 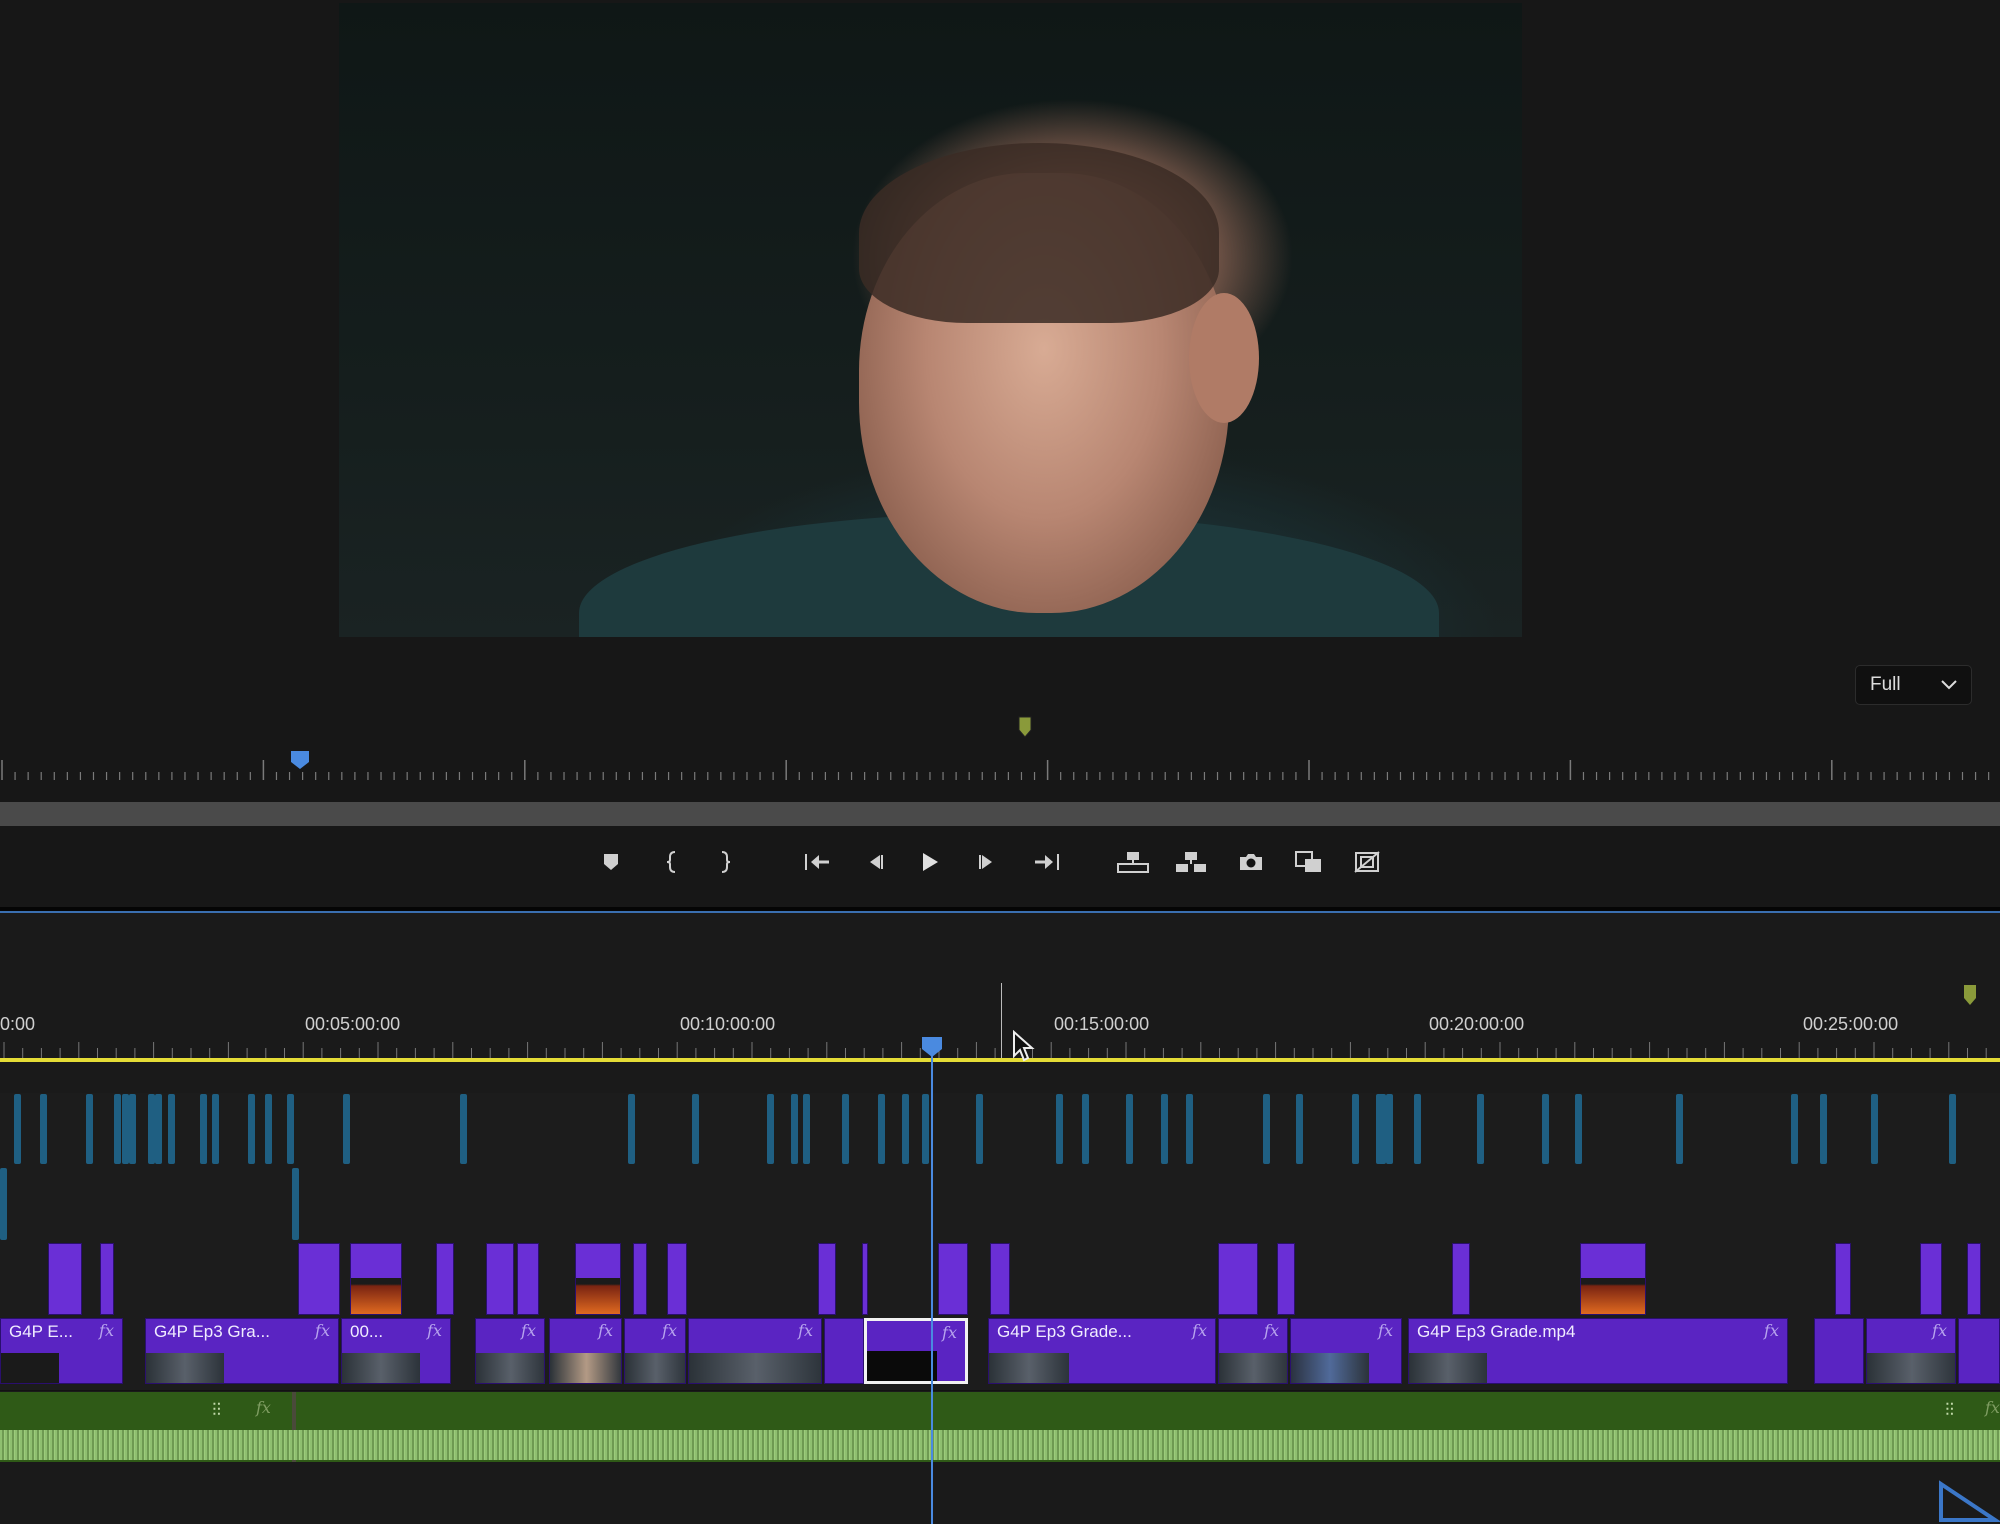 I want to click on mark-out-button, so click(x=725, y=862).